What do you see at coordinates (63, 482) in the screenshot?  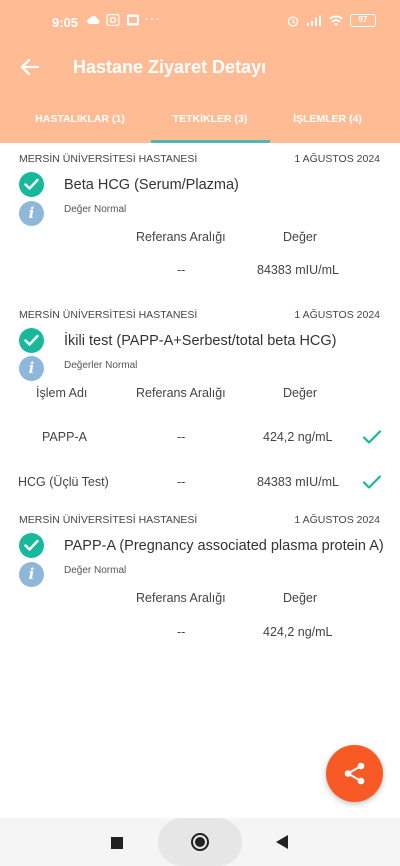 I see `procedure-name: HCG (Üçlü Test)` at bounding box center [63, 482].